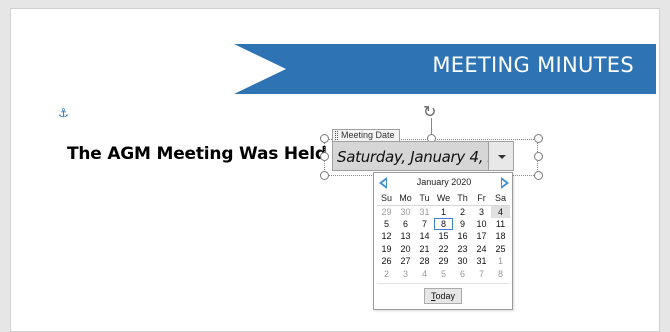 The height and width of the screenshot is (332, 670). I want to click on calendar-day: 20, so click(405, 249).